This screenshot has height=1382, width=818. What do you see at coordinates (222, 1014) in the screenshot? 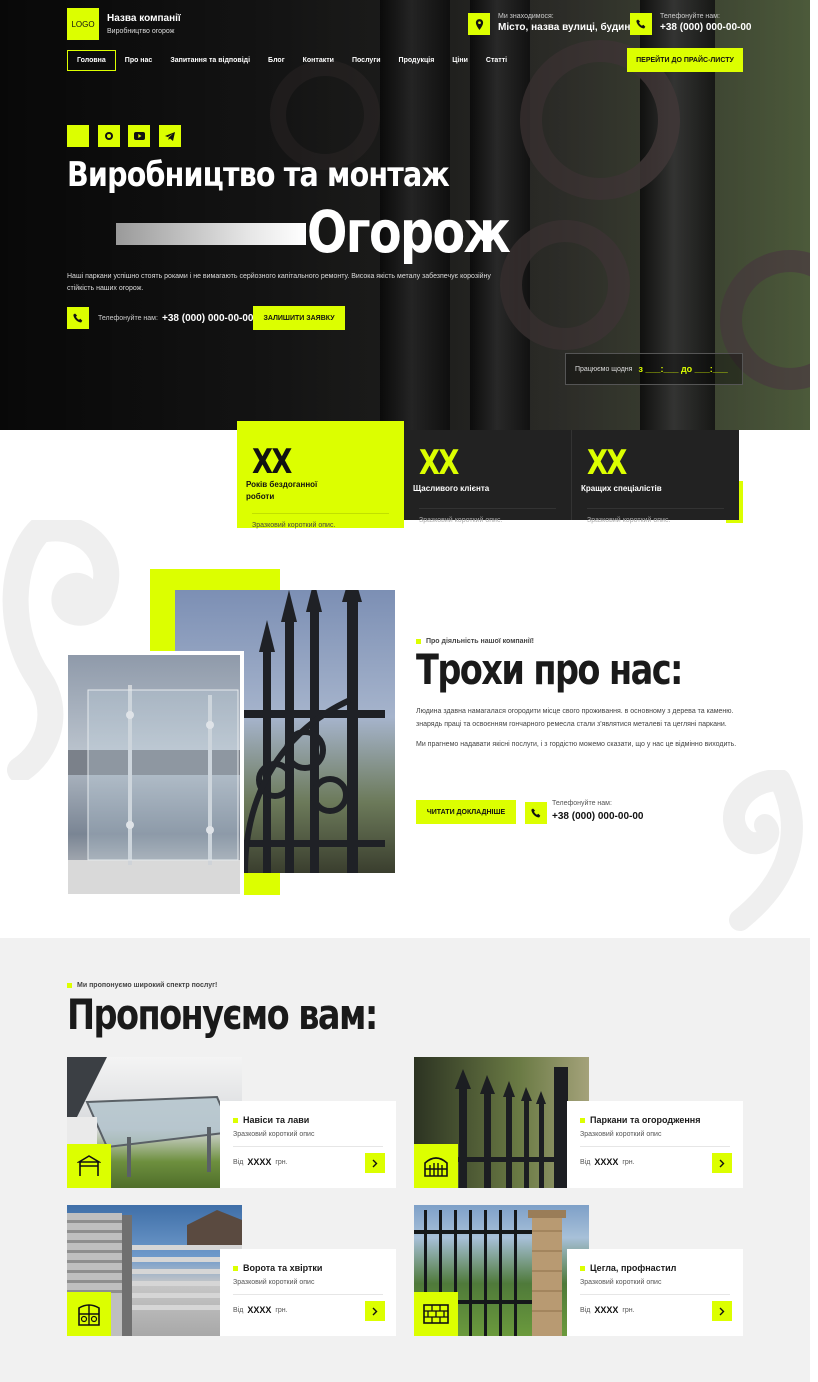
I see `services-title: Пропонуємо вам:` at bounding box center [222, 1014].